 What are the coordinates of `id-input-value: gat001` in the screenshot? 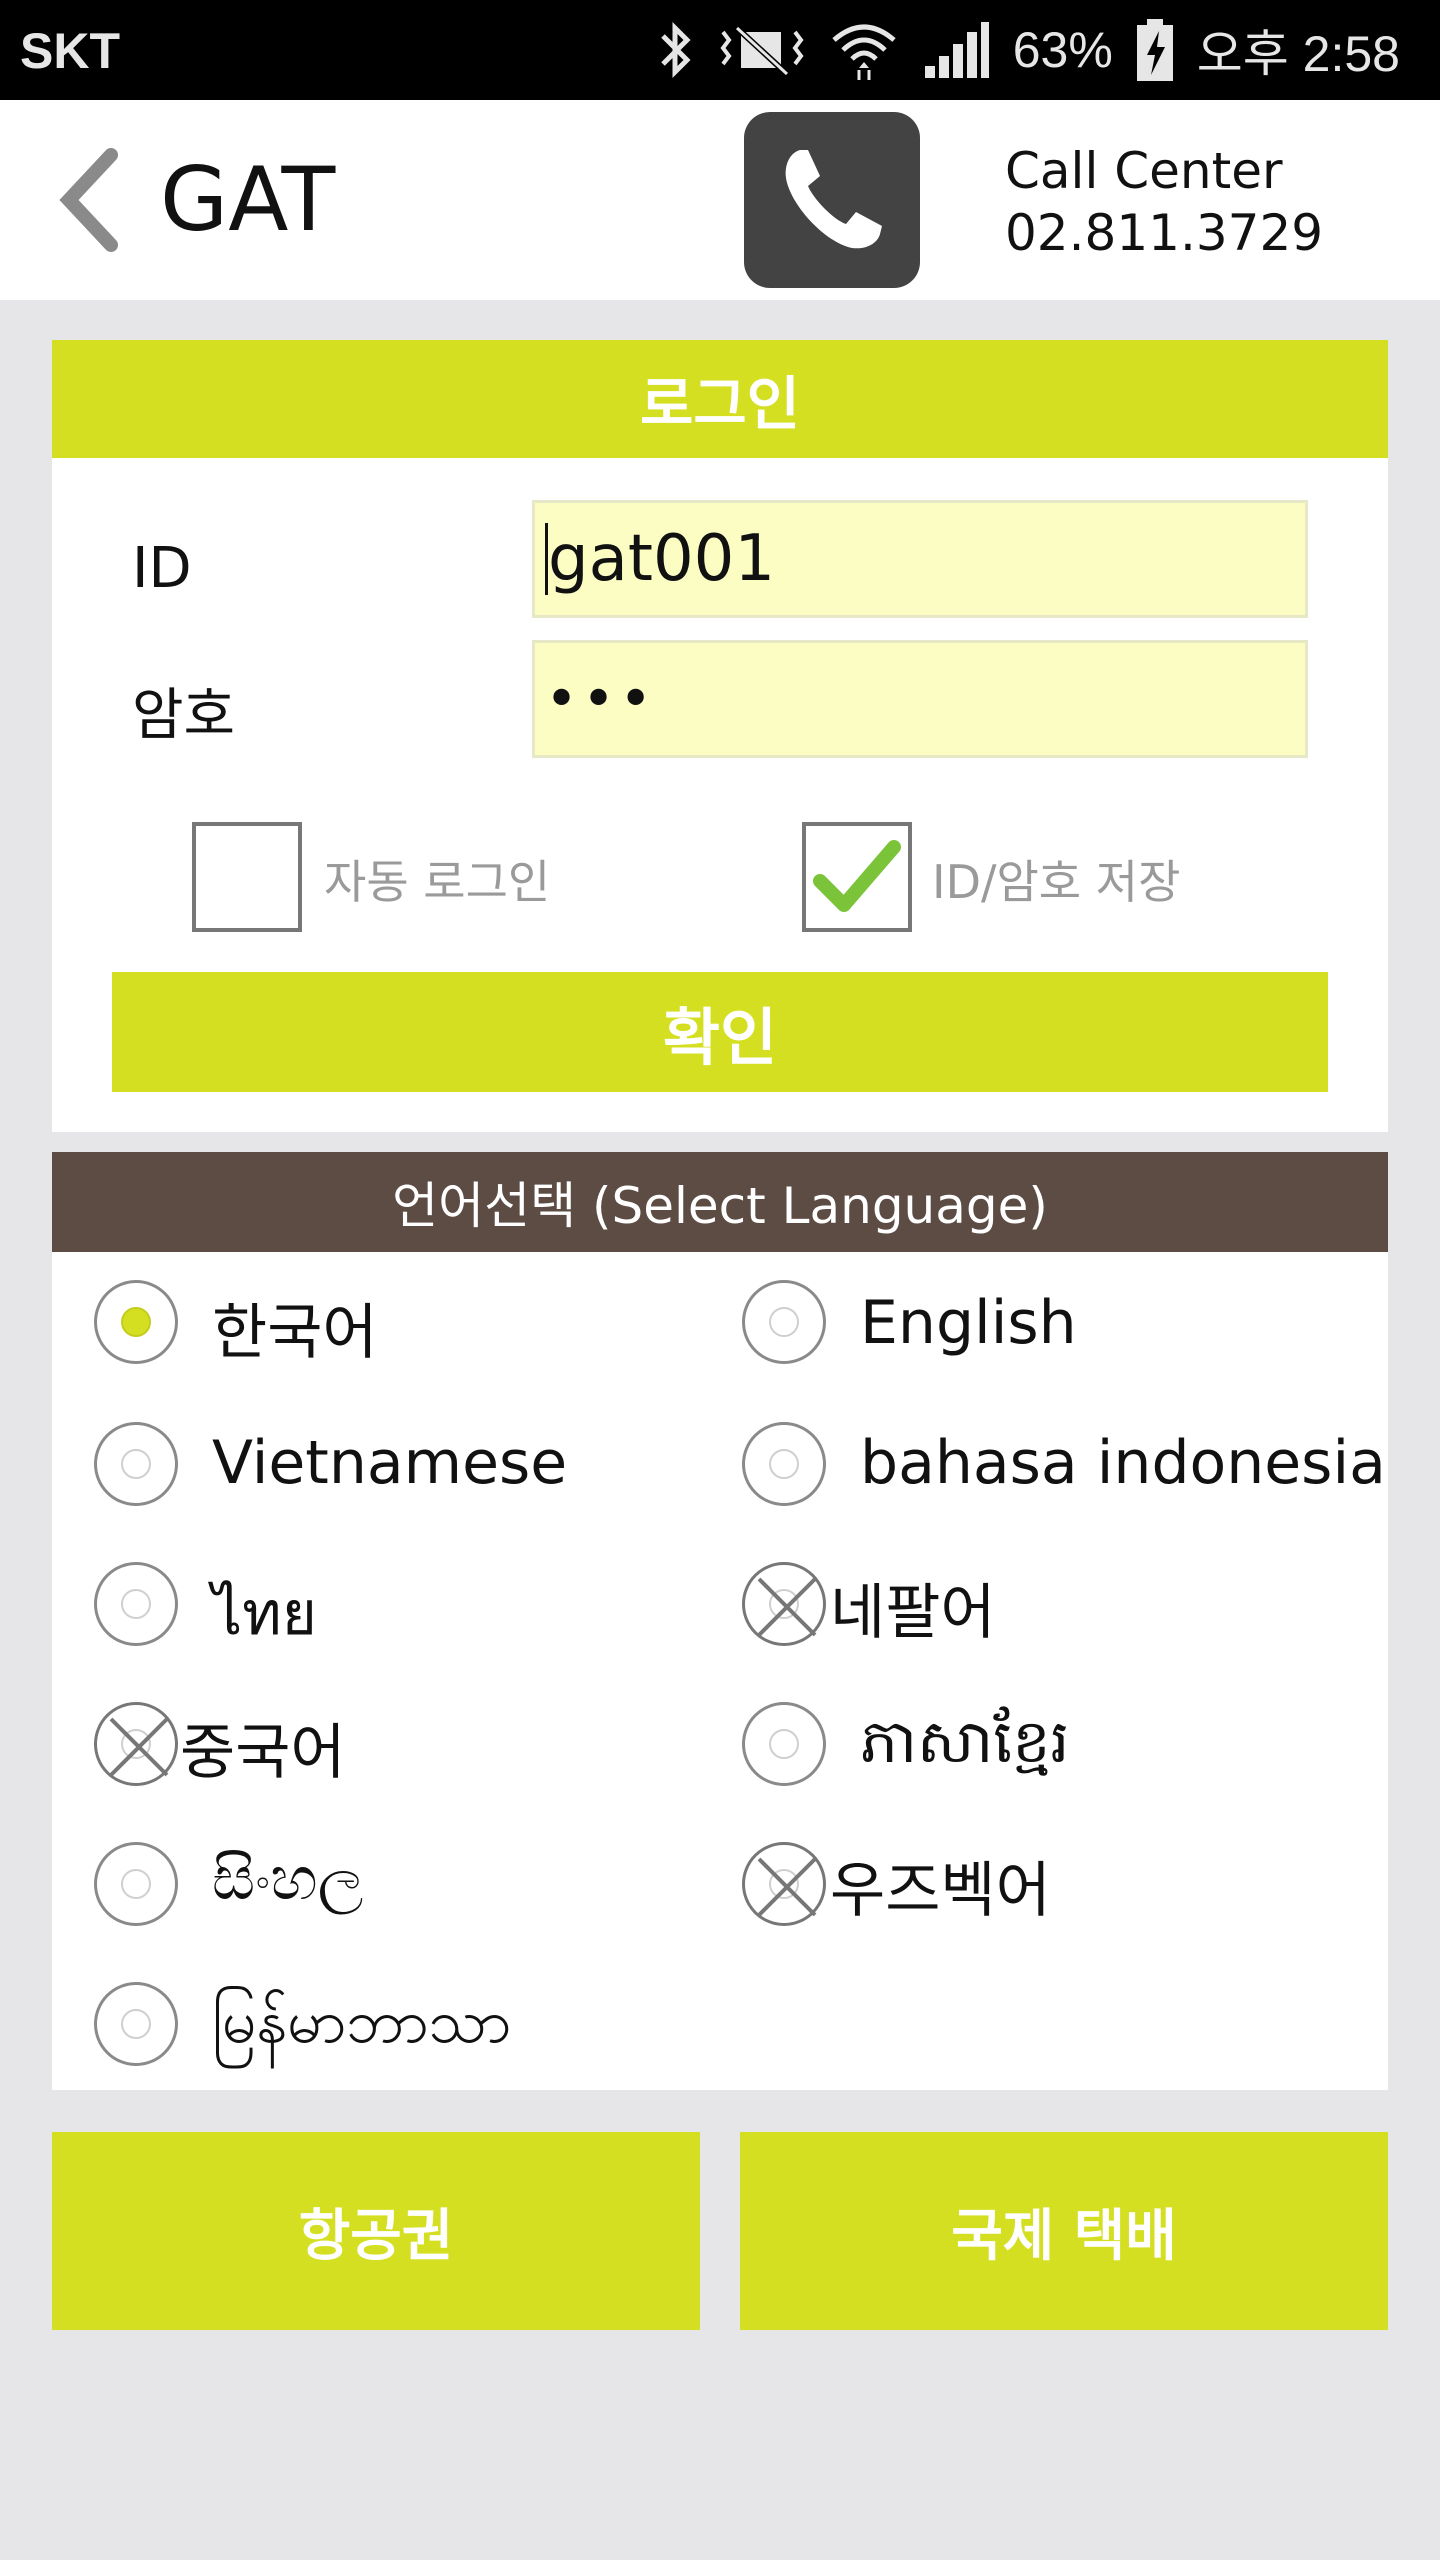 It's located at (662, 559).